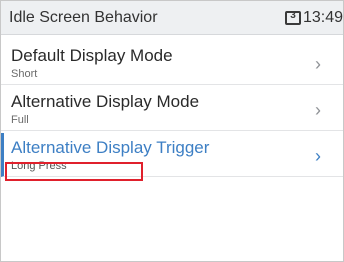 This screenshot has width=344, height=262. I want to click on menu-item-label: Alternative Display Trigger, so click(110, 147).